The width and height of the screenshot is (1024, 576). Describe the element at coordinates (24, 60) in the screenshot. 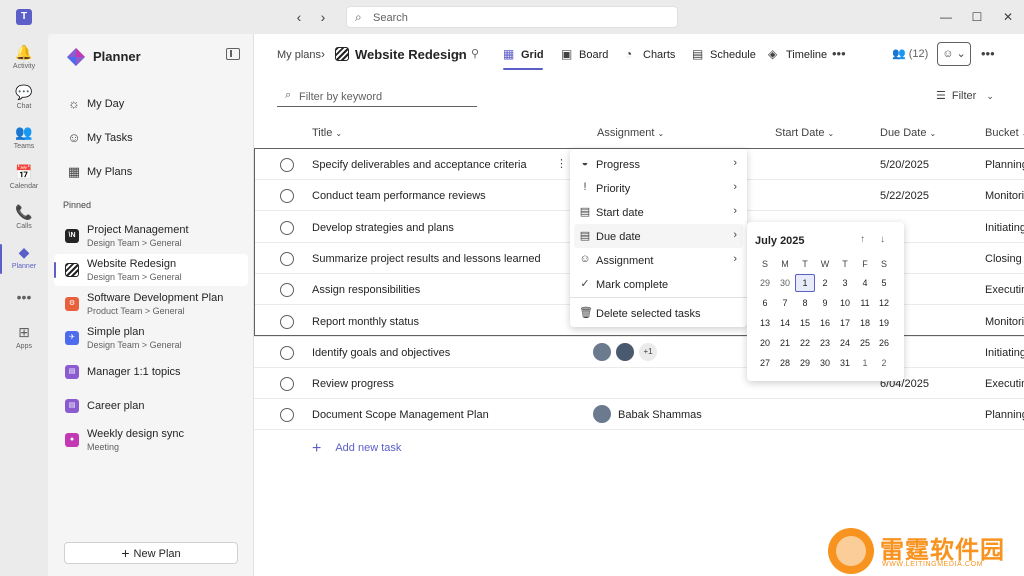

I see `rail-item-activity: 🔔 Activity` at that location.